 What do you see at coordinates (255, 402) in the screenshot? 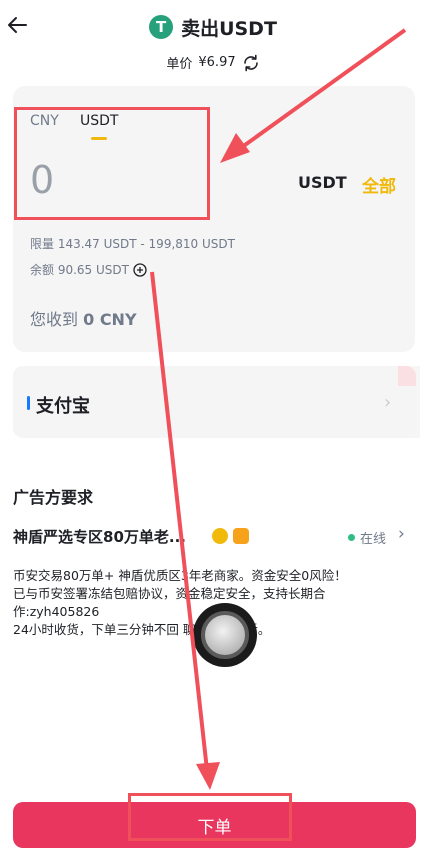
I see `loading-overlay` at bounding box center [255, 402].